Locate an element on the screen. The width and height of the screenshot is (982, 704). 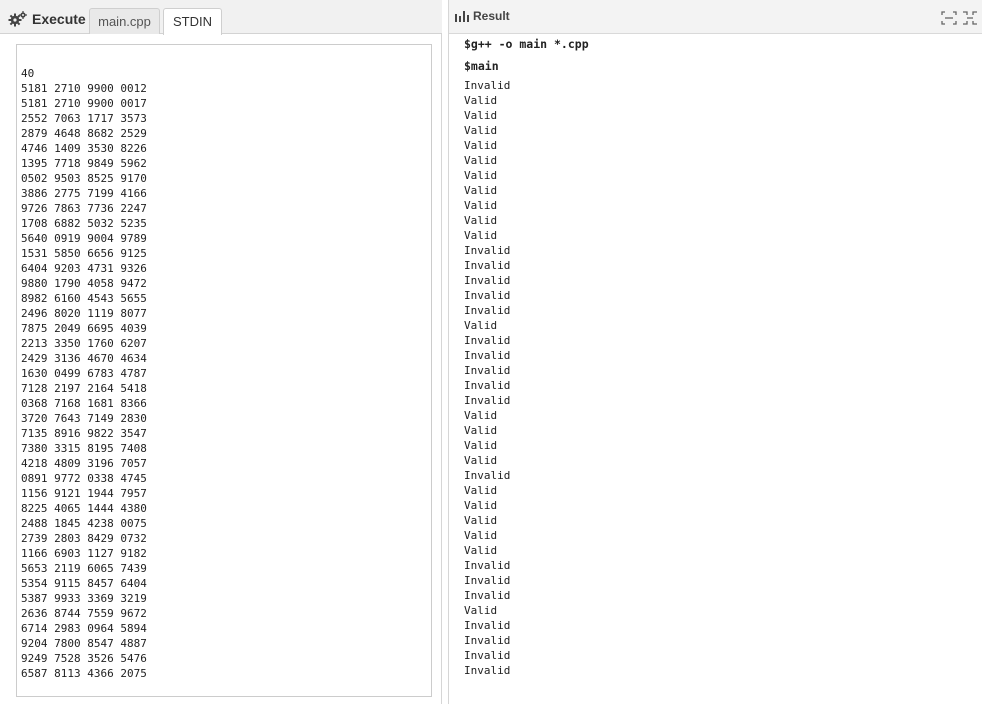
tab-main-cpp: main.cpp is located at coordinates (124, 21).